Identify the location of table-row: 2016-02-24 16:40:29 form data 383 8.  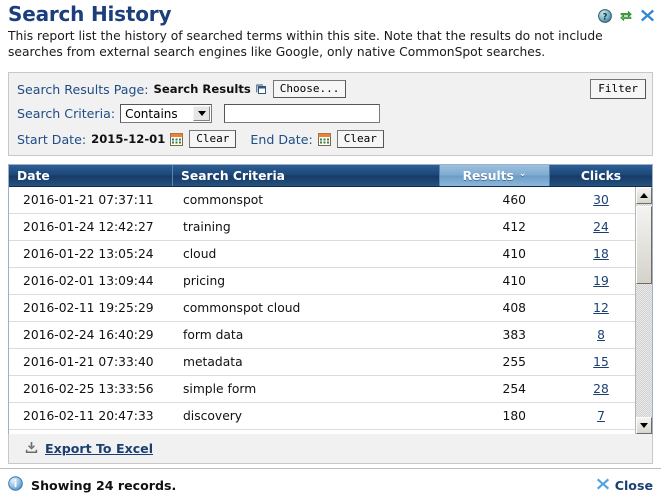
(330, 335).